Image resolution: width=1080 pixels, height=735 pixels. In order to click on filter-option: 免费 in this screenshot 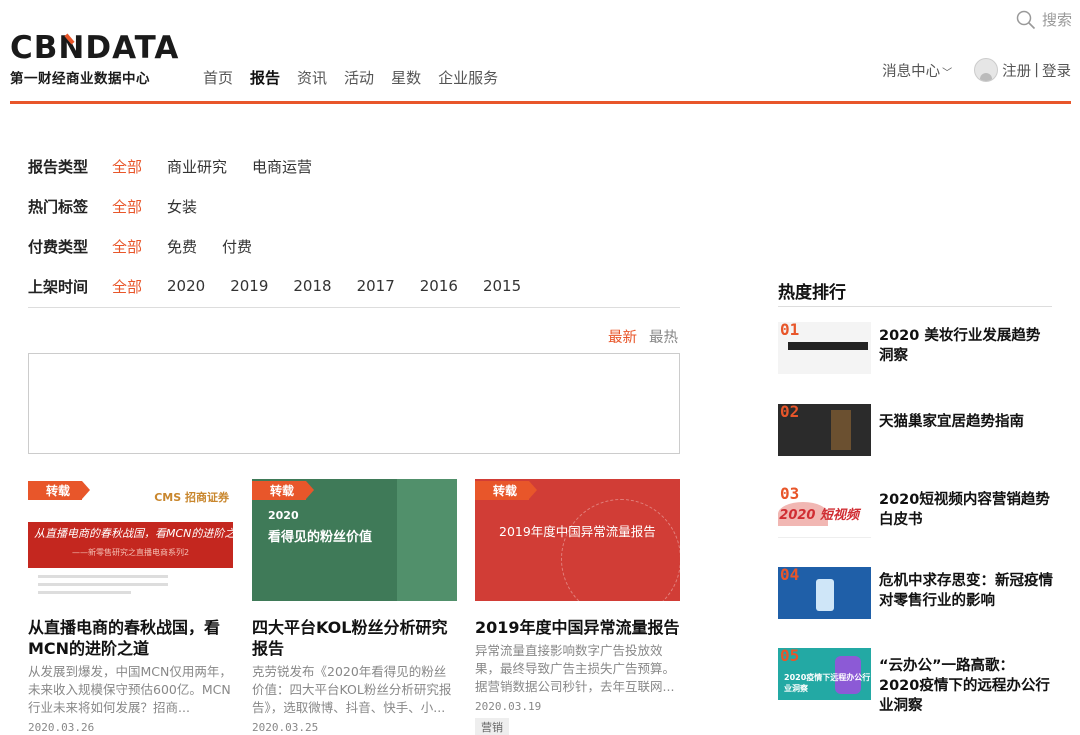, I will do `click(182, 246)`.